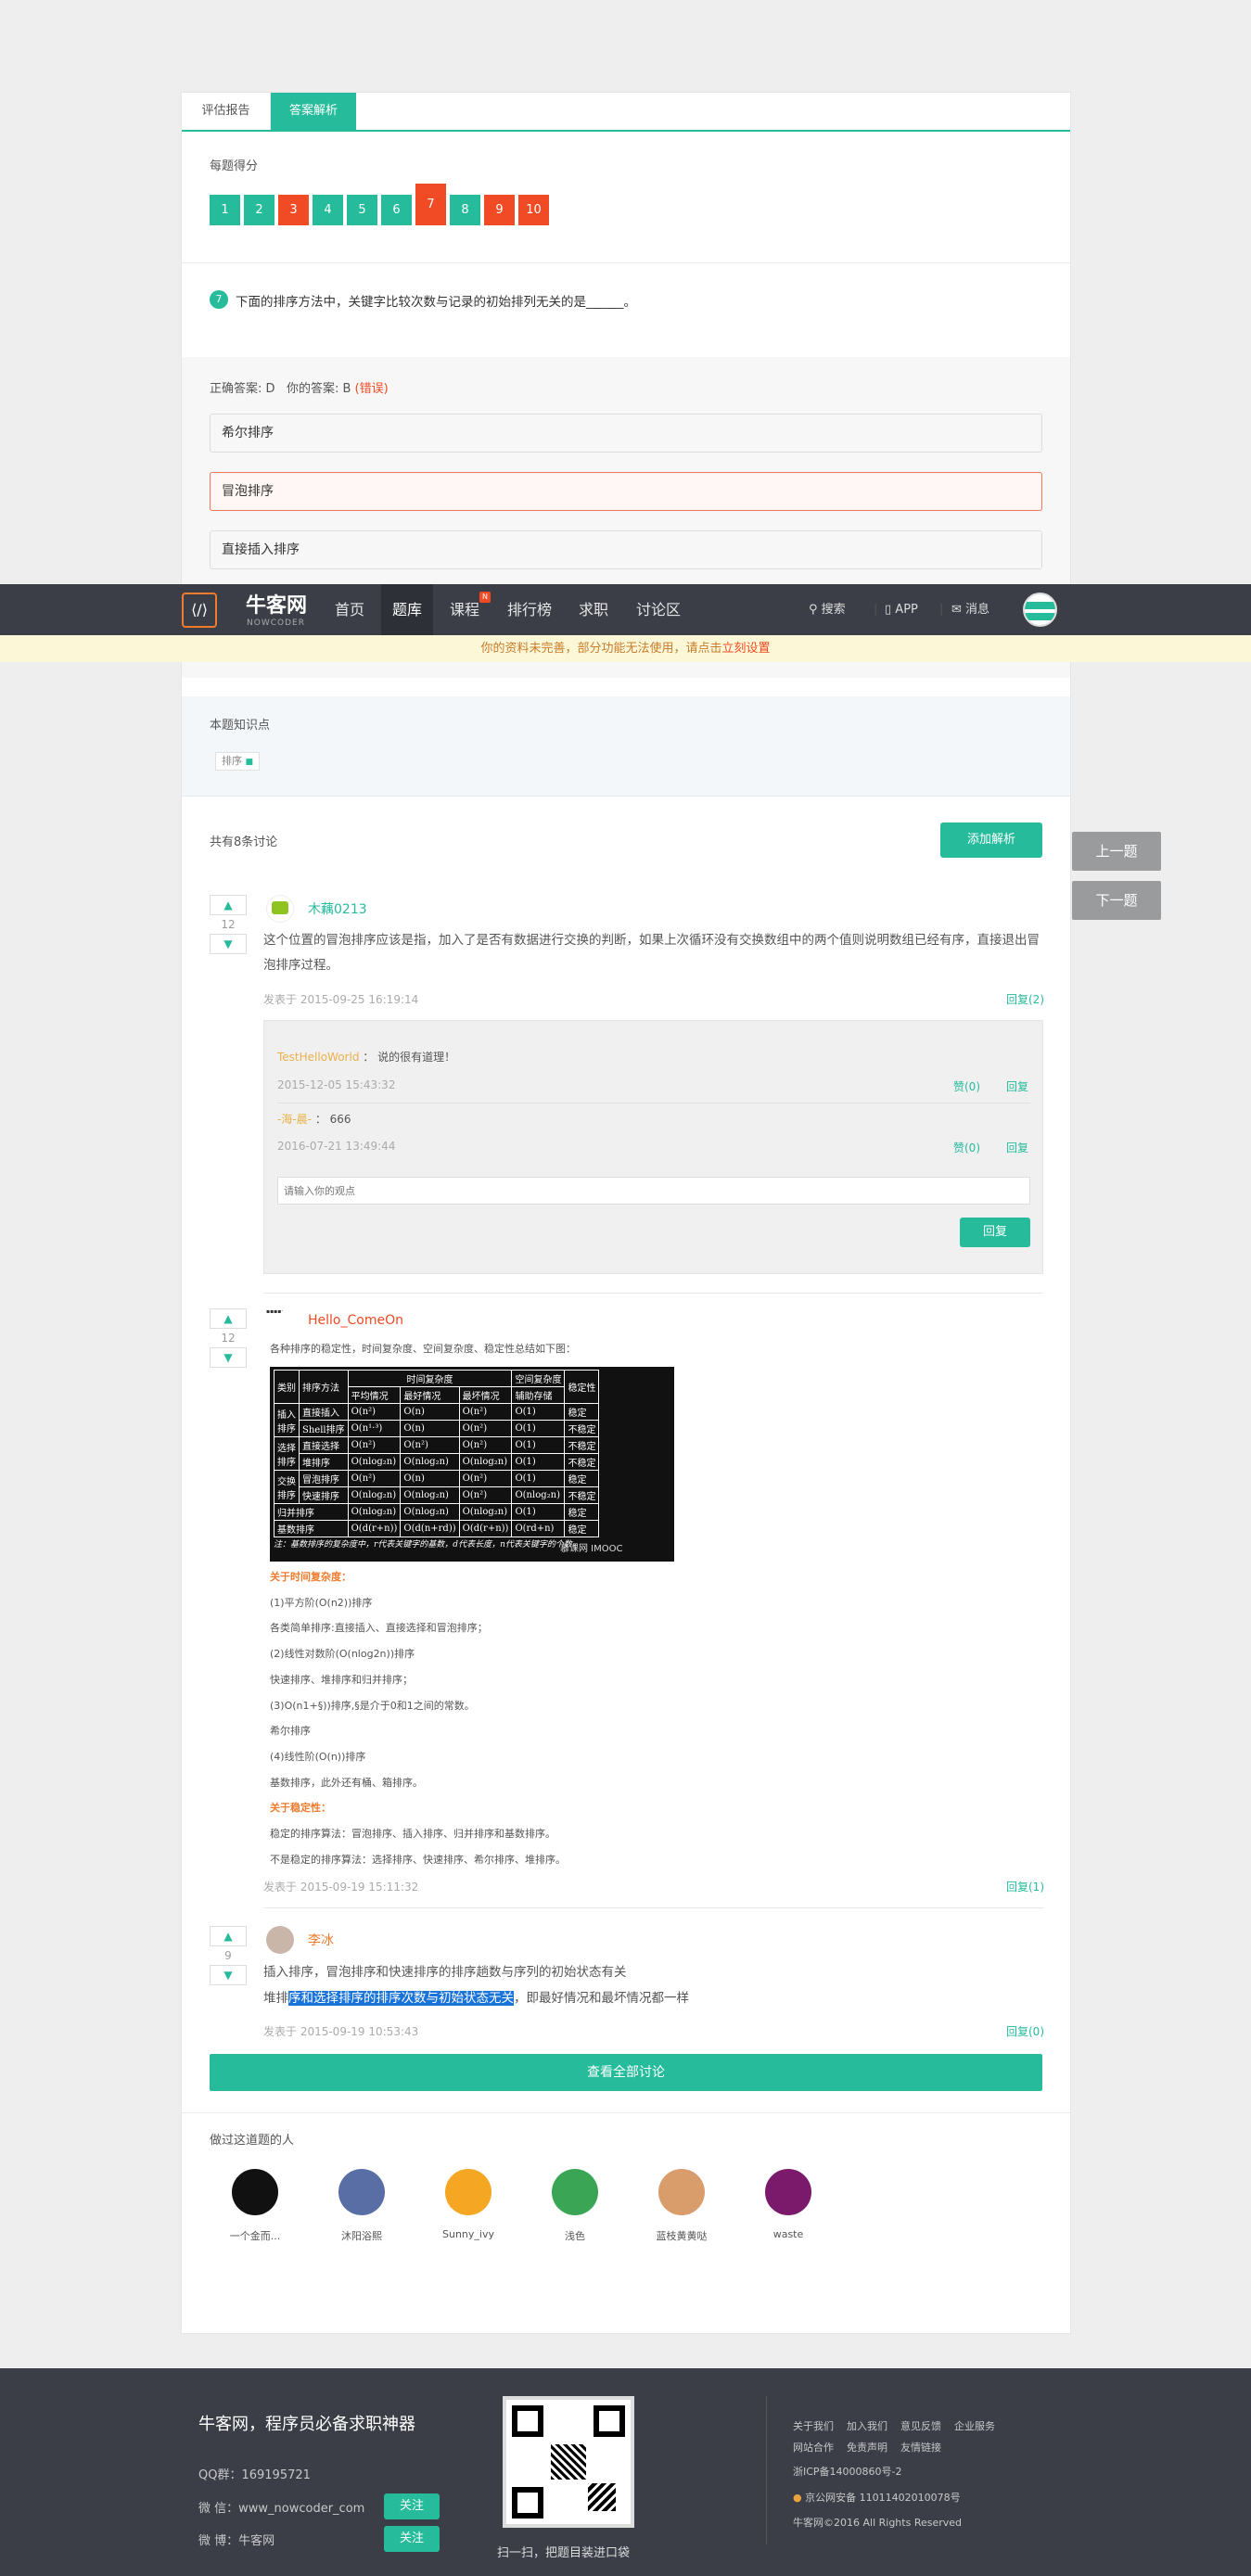  Describe the element at coordinates (995, 1232) in the screenshot. I see `reply-submit-button: 回复` at that location.